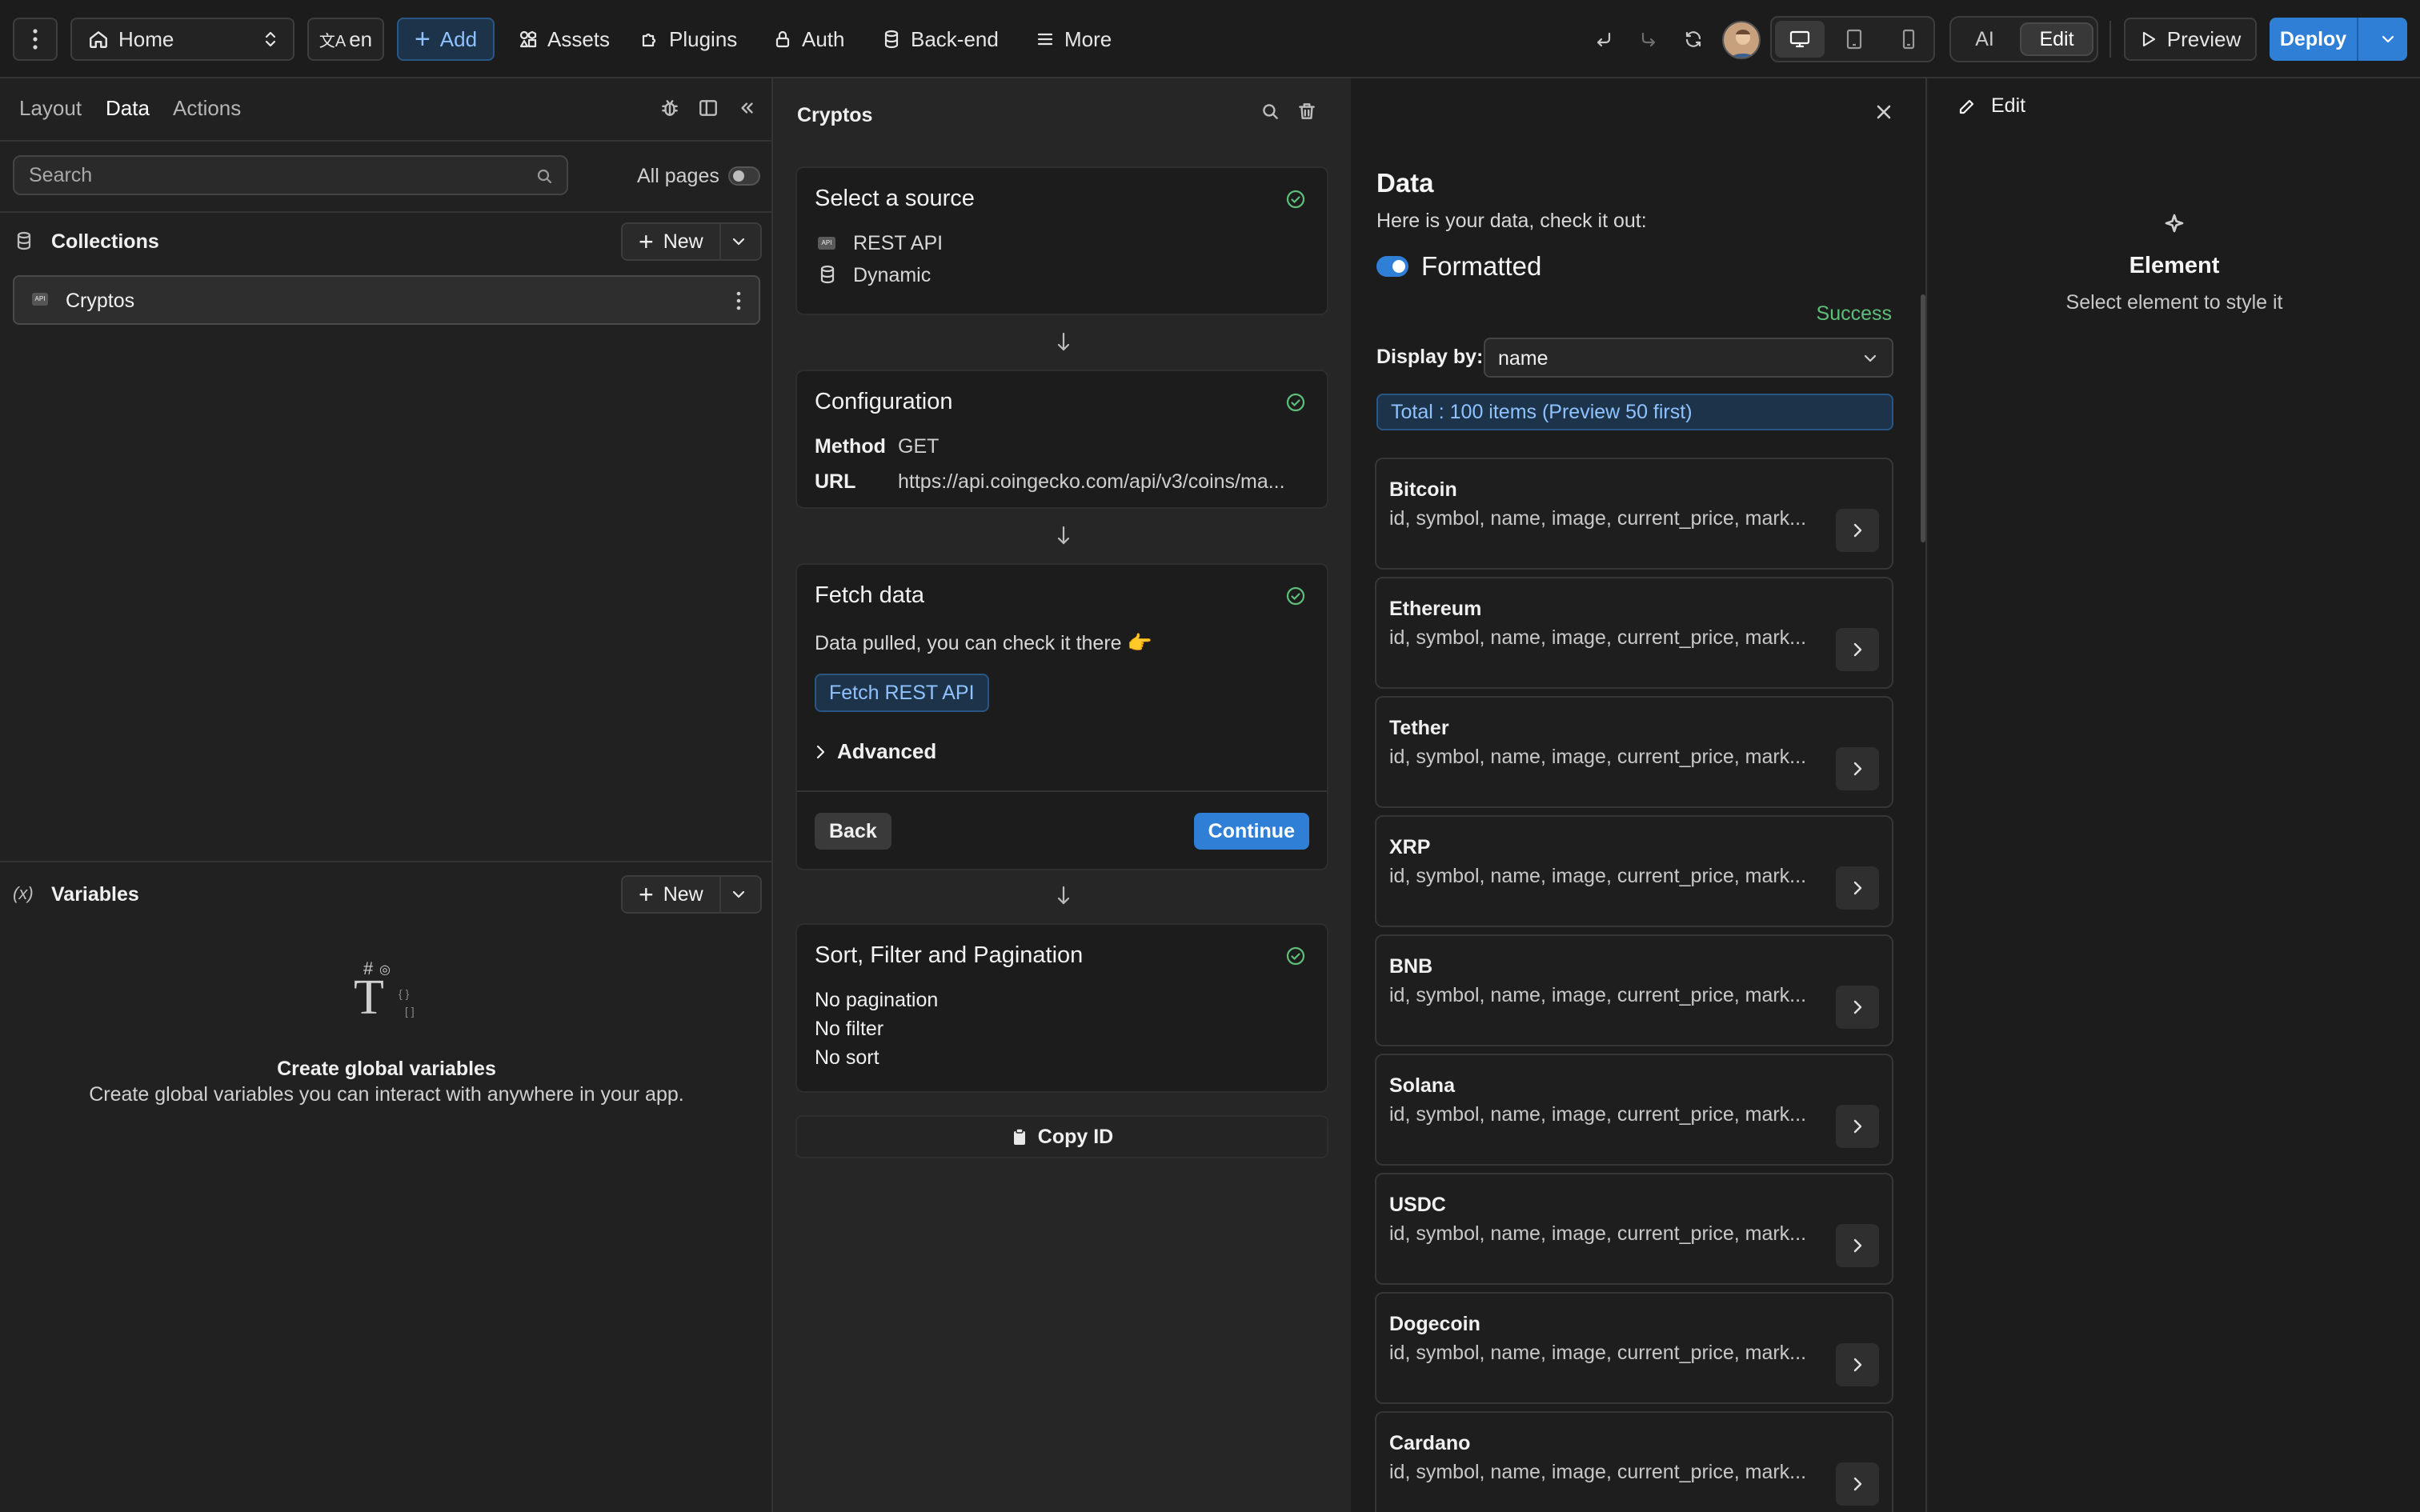 Image resolution: width=2420 pixels, height=1512 pixels. Describe the element at coordinates (744, 176) in the screenshot. I see `all-pages-toggle` at that location.